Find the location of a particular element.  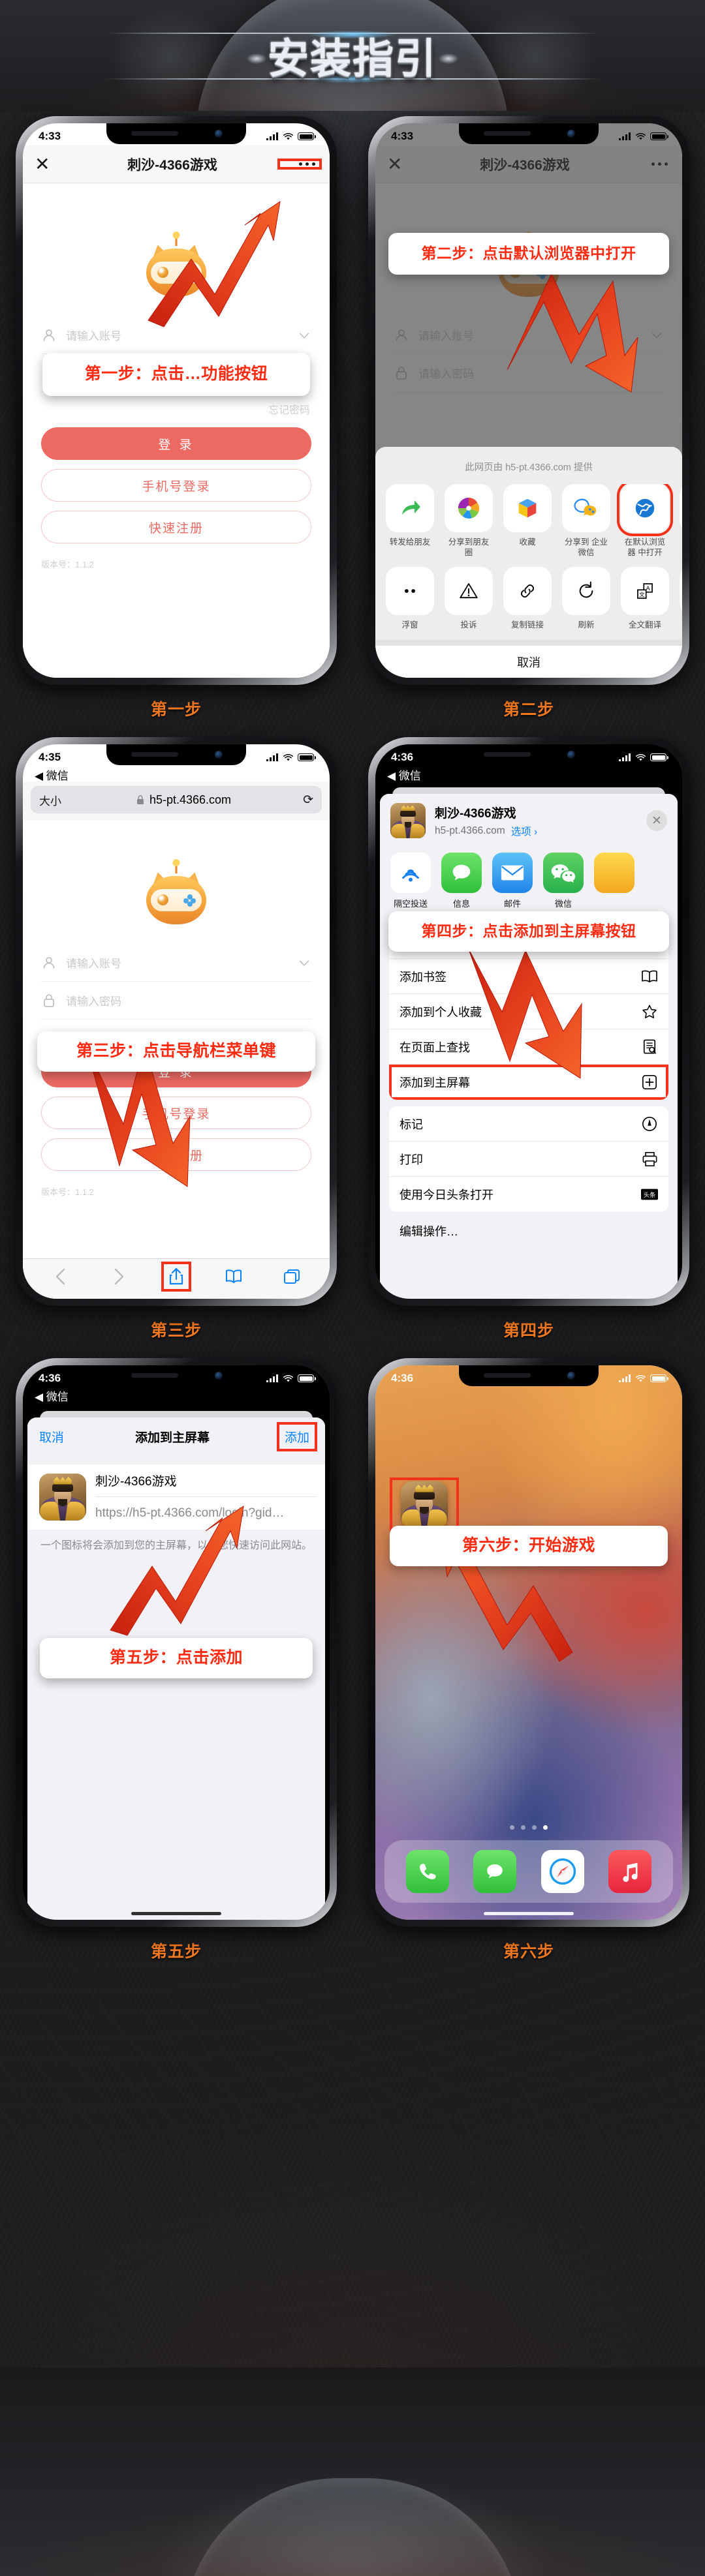

camera-icon is located at coordinates (219, 134).